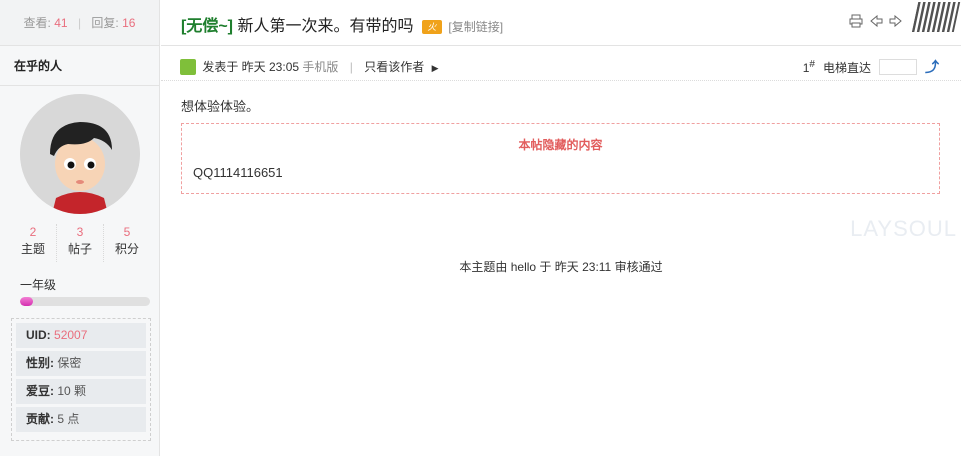  Describe the element at coordinates (932, 67) in the screenshot. I see `jump-icon: ⤴` at that location.